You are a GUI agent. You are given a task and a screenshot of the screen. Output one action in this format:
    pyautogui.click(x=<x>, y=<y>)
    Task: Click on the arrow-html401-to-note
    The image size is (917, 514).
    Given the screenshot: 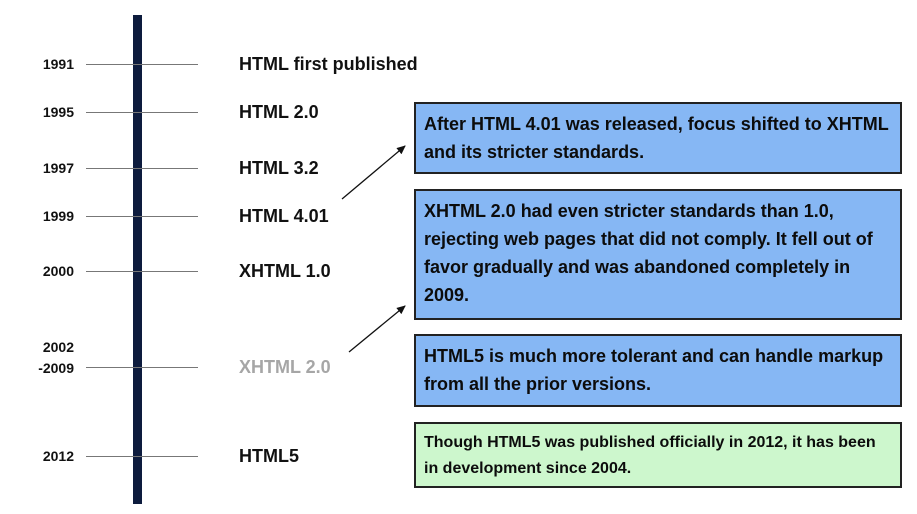 What is the action you would take?
    pyautogui.click(x=373, y=172)
    